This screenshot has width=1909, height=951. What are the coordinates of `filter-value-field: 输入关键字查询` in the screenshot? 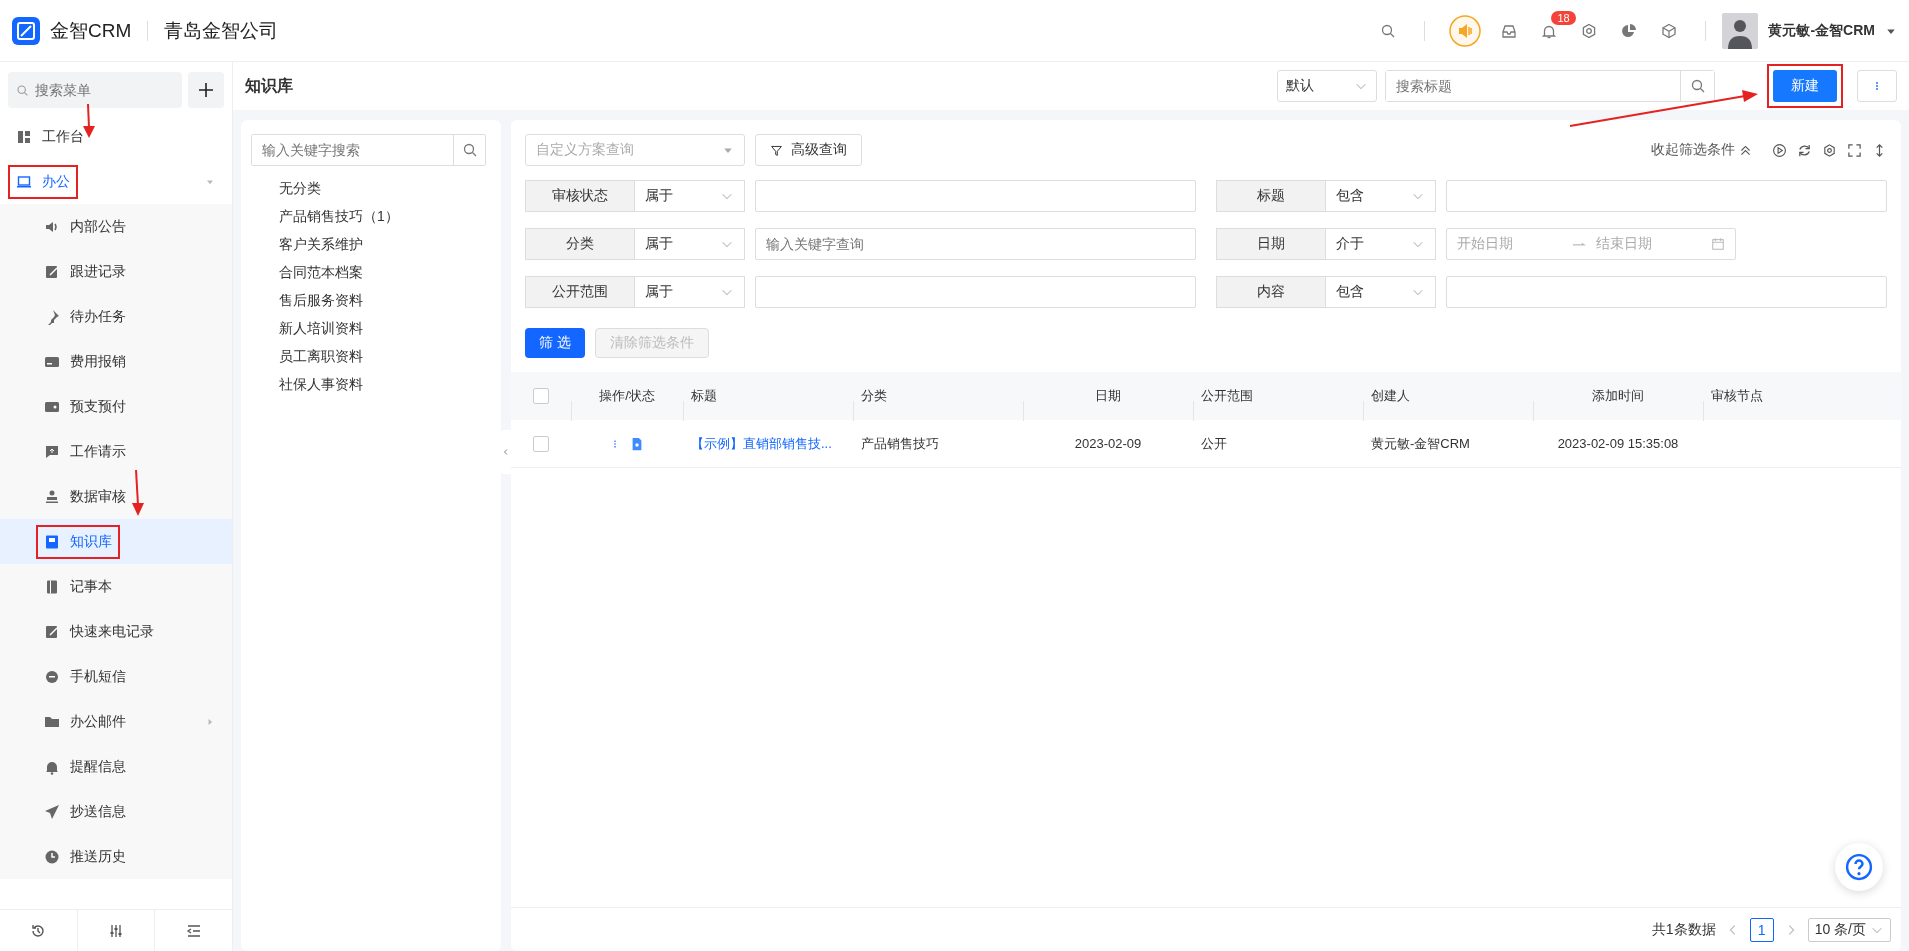 It's located at (975, 244).